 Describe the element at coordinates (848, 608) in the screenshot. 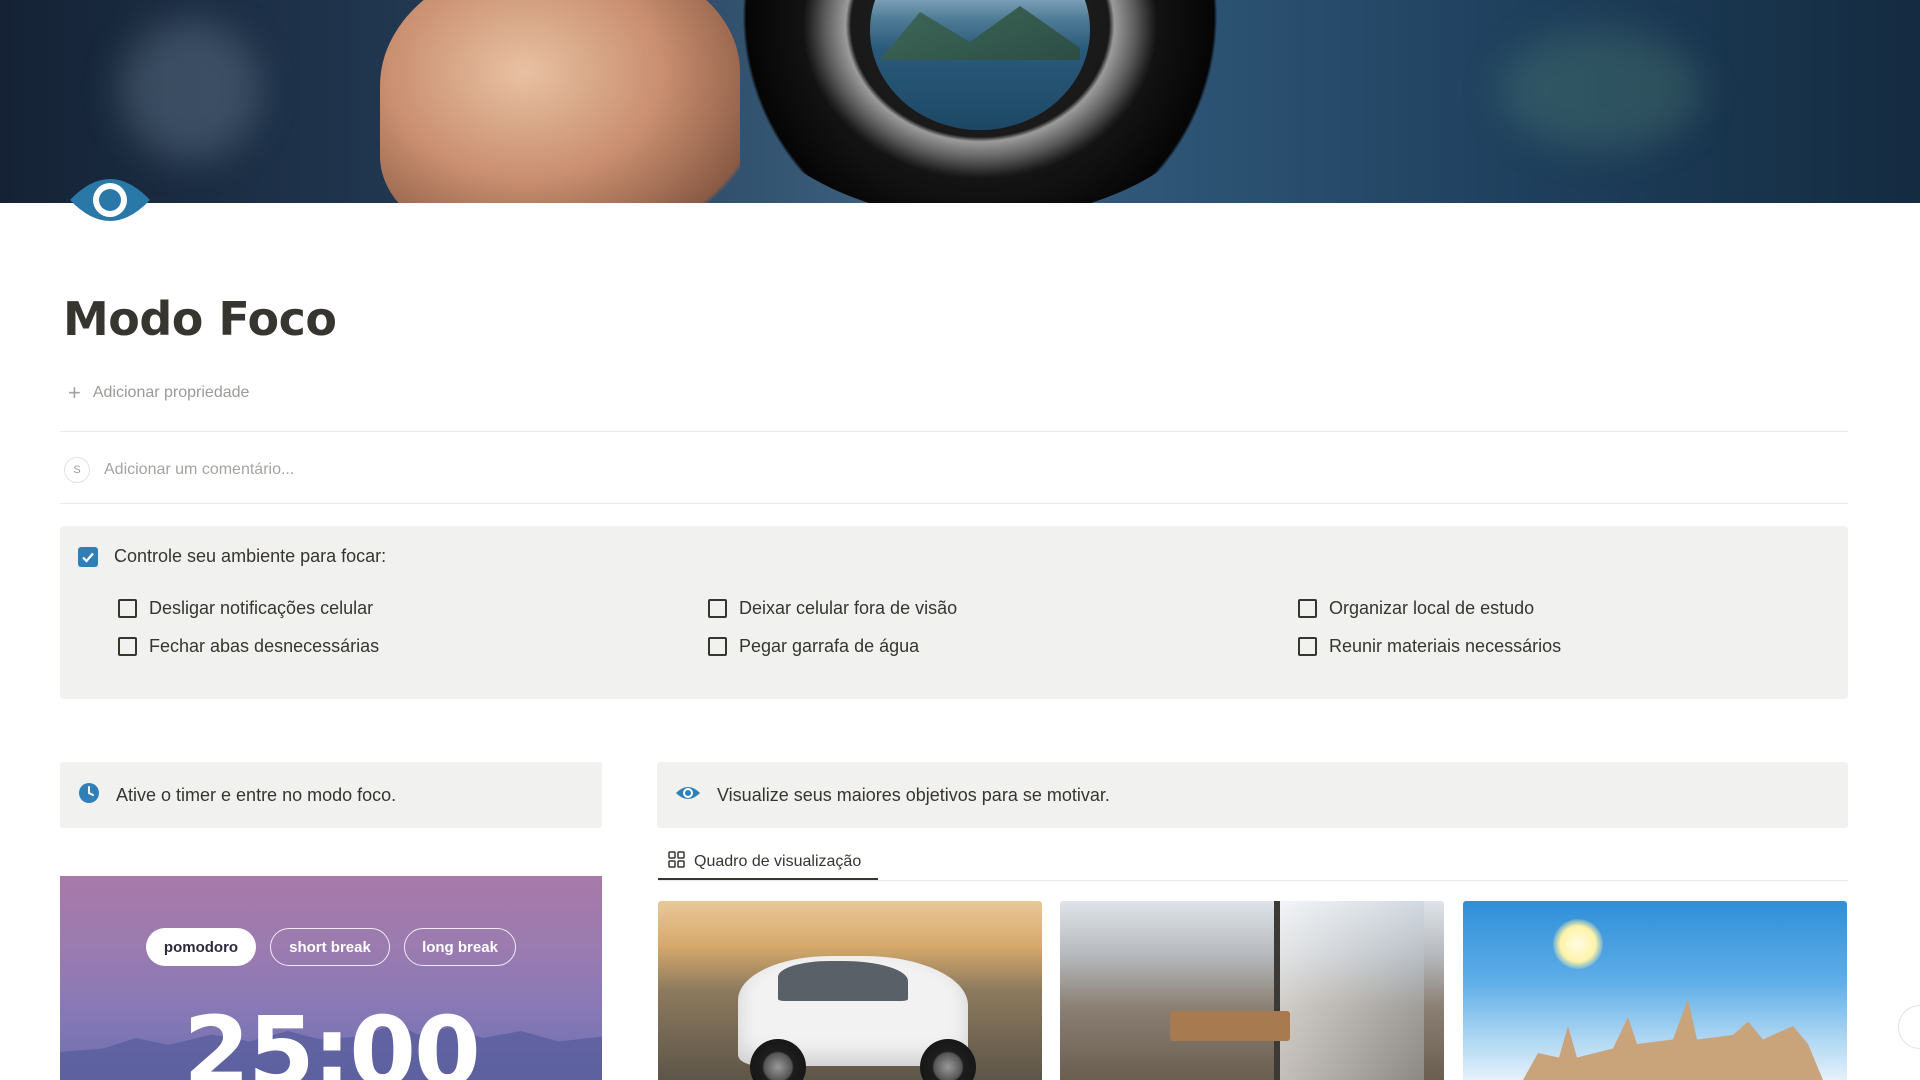

I see `todo-label: Deixar celular fora de visão` at that location.